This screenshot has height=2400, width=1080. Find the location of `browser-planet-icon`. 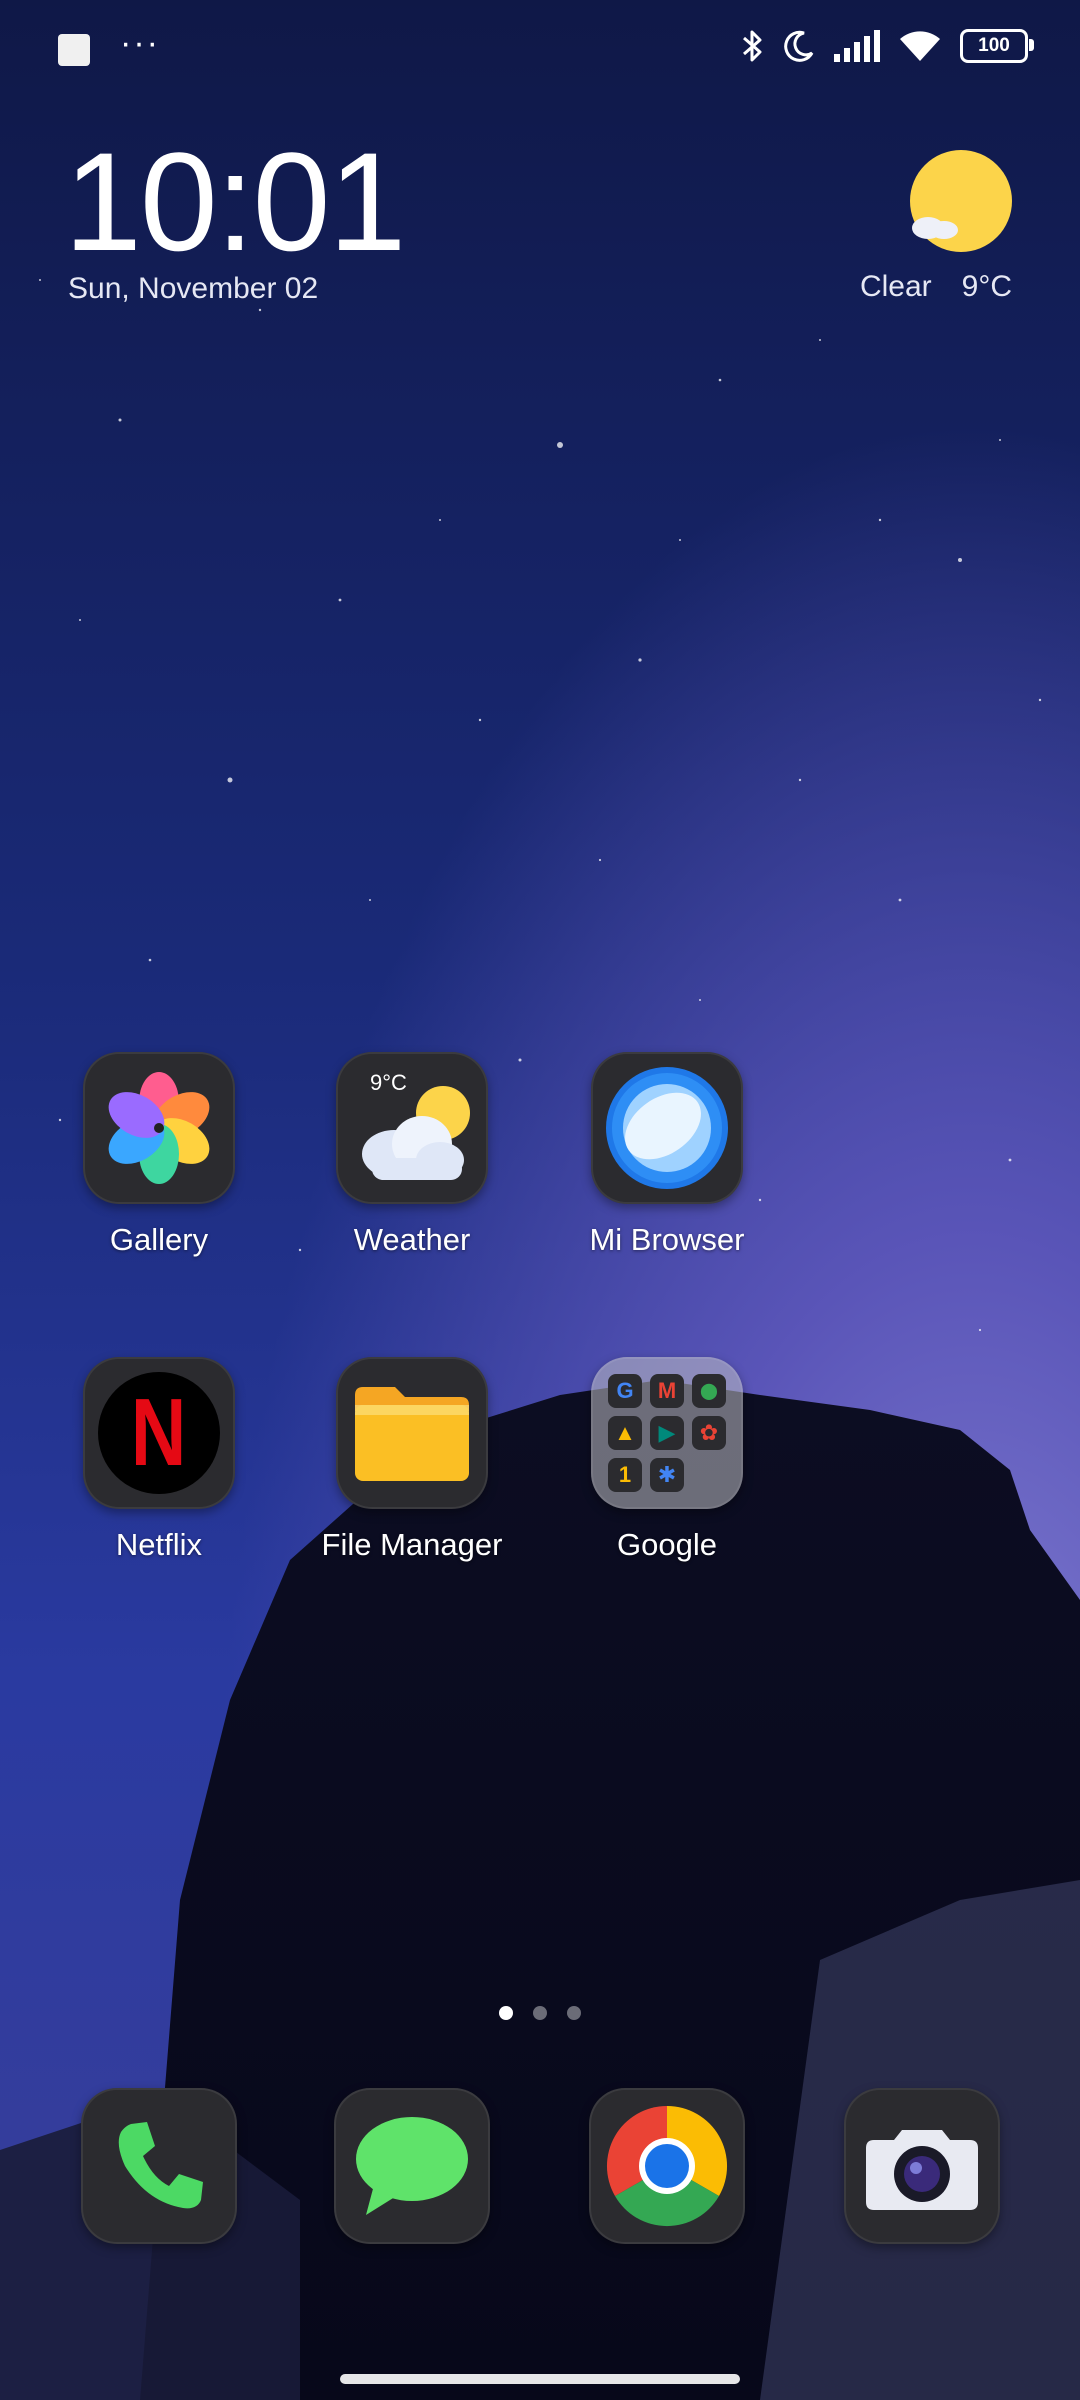

browser-planet-icon is located at coordinates (667, 1128).